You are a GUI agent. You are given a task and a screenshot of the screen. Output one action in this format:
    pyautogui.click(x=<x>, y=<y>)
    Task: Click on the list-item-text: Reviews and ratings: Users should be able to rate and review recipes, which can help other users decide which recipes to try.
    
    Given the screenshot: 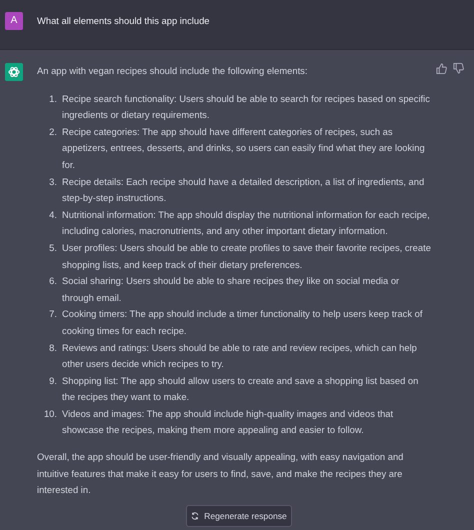 What is the action you would take?
    pyautogui.click(x=240, y=356)
    